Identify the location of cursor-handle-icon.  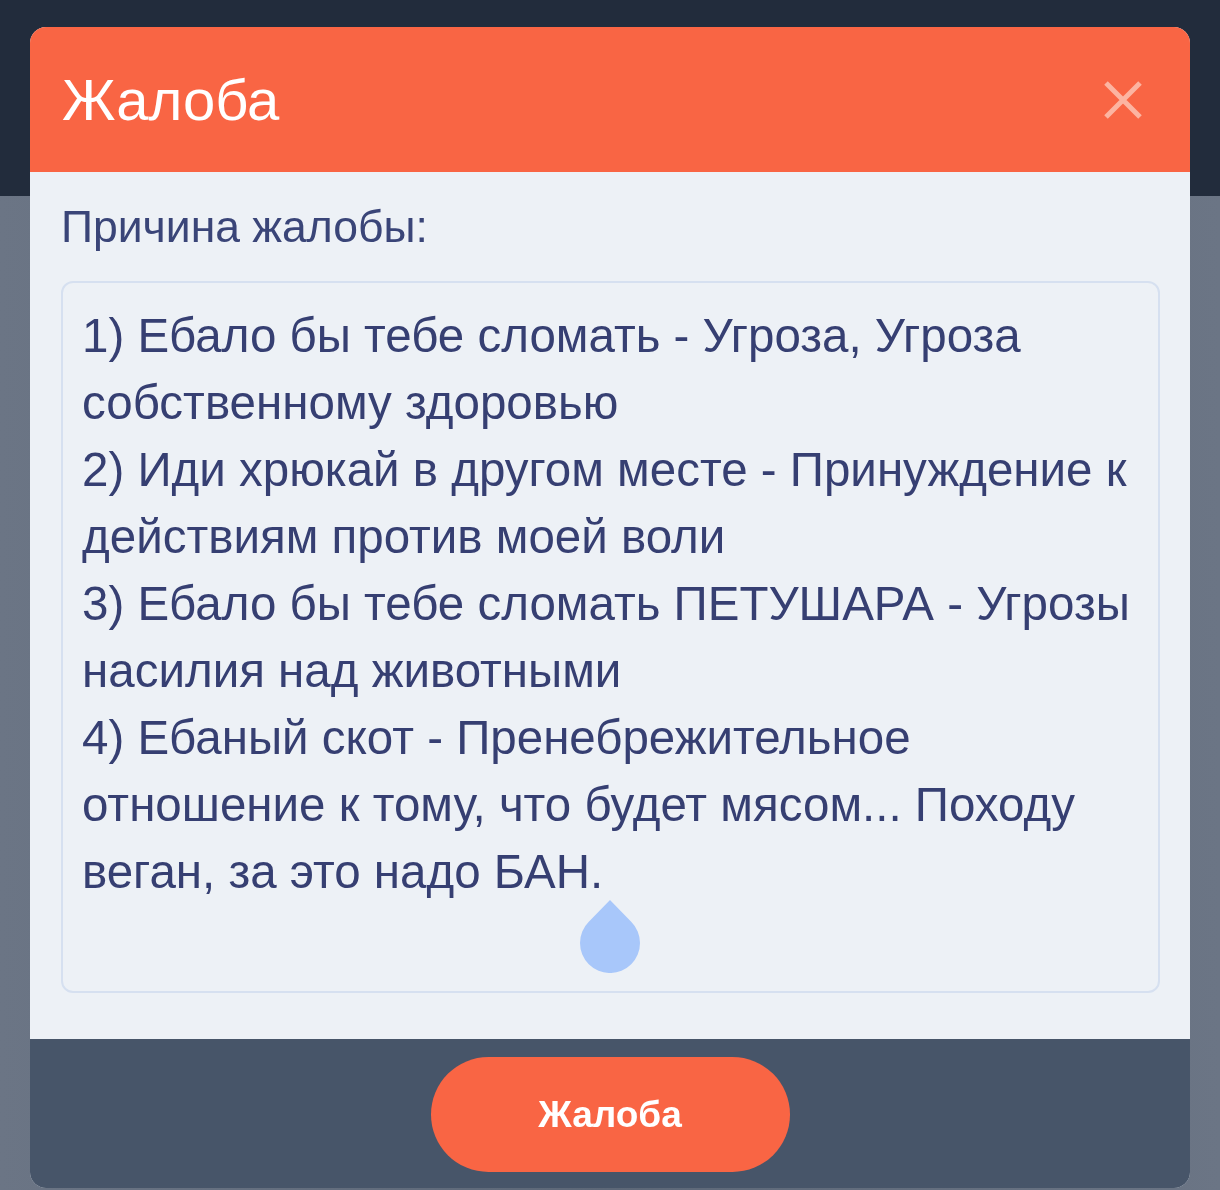
(610, 936).